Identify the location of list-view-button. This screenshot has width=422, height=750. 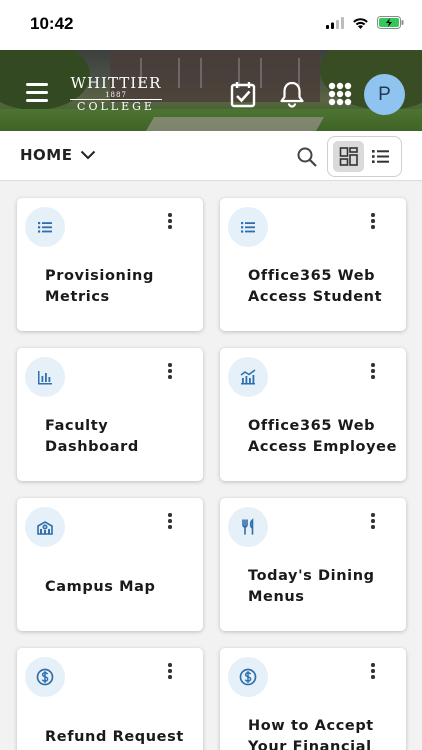
(380, 156).